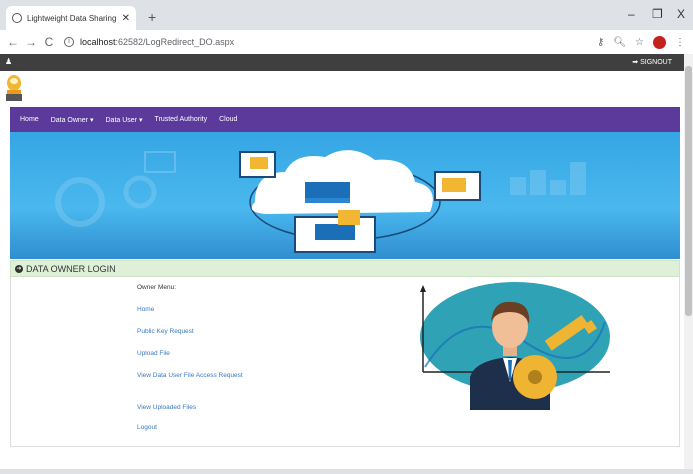 This screenshot has height=474, width=693. Describe the element at coordinates (69, 42) in the screenshot. I see `info-icon: i` at that location.